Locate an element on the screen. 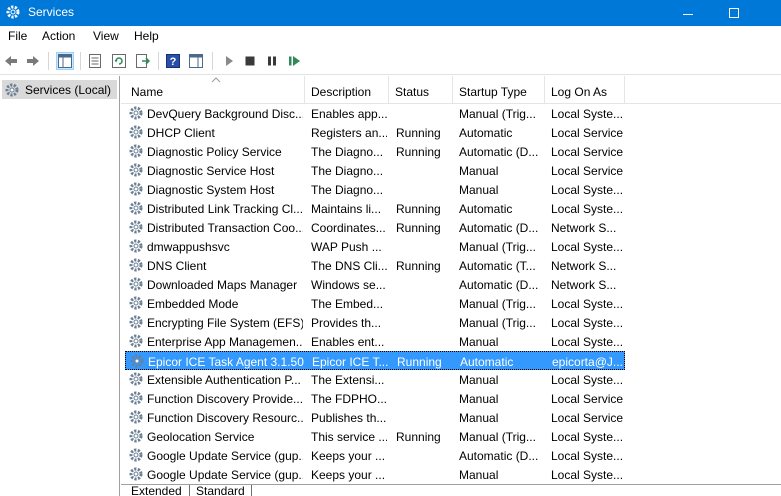 The image size is (781, 496). stop-service-button is located at coordinates (250, 61).